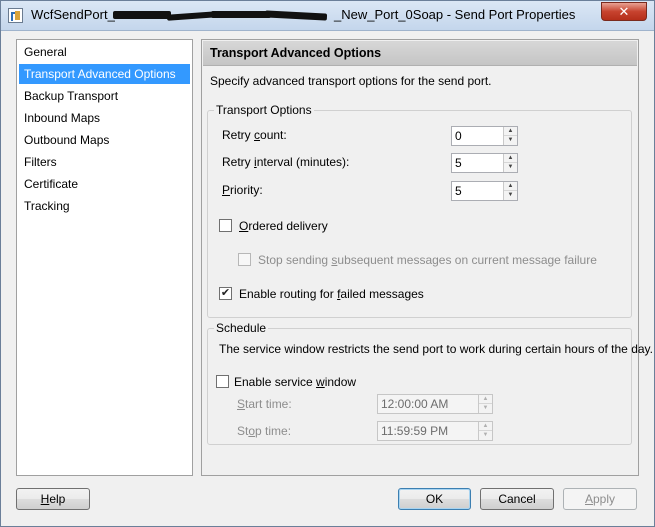  I want to click on nav-item-label: Backup Transport, so click(71, 96).